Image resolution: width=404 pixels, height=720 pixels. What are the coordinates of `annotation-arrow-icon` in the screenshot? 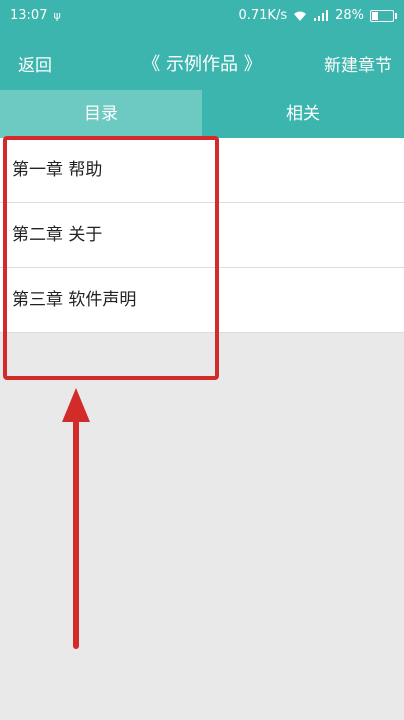 It's located at (76, 518).